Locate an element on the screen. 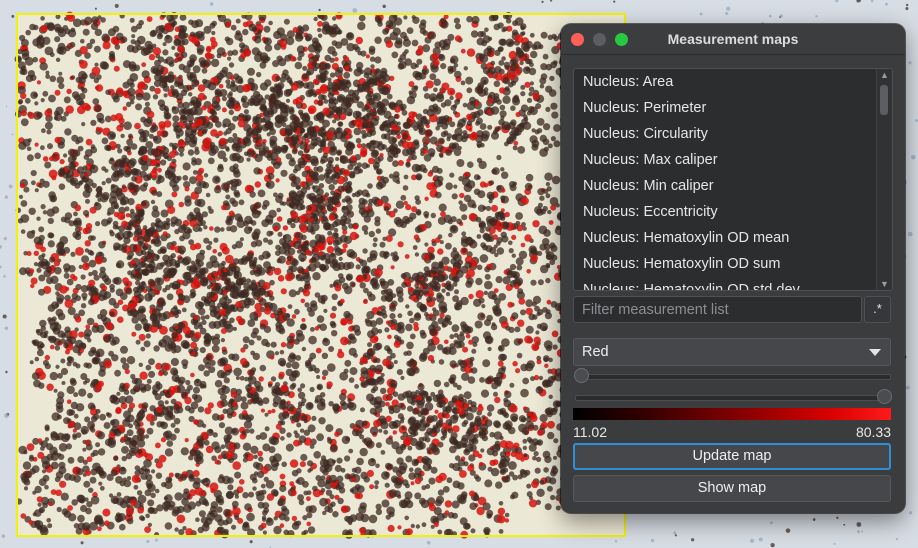 Image resolution: width=918 pixels, height=548 pixels. colormap-value: Red is located at coordinates (595, 352).